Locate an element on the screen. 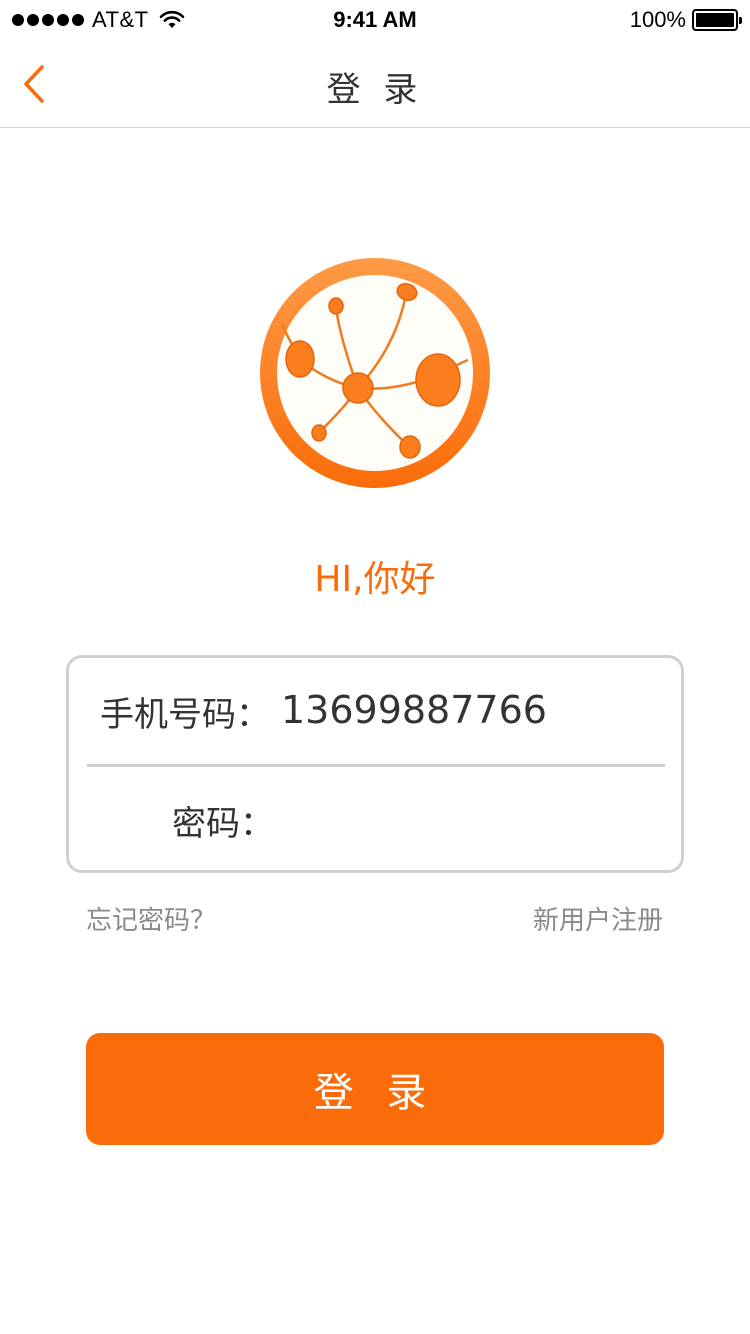 This screenshot has width=750, height=1334. phone-input is located at coordinates (471, 710).